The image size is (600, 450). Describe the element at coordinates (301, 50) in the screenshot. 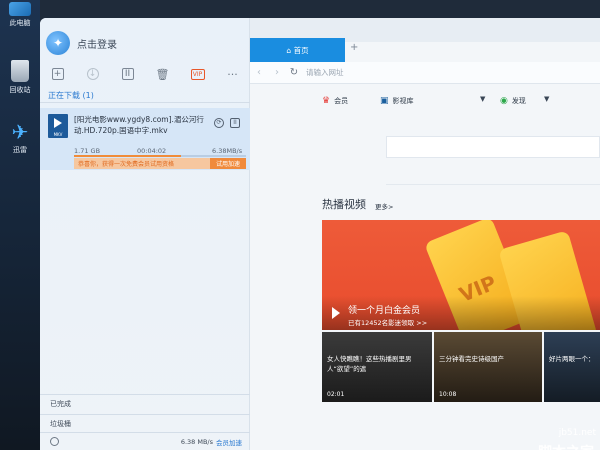

I see `tab-label: 首页` at that location.